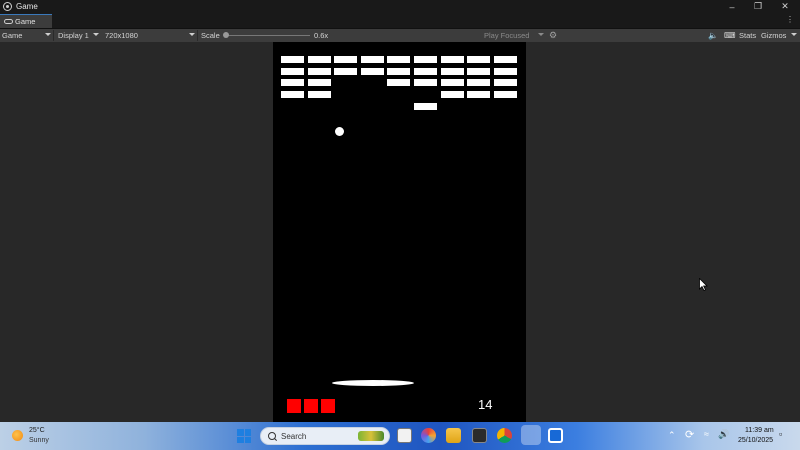  I want to click on search-highlight-image, so click(371, 436).